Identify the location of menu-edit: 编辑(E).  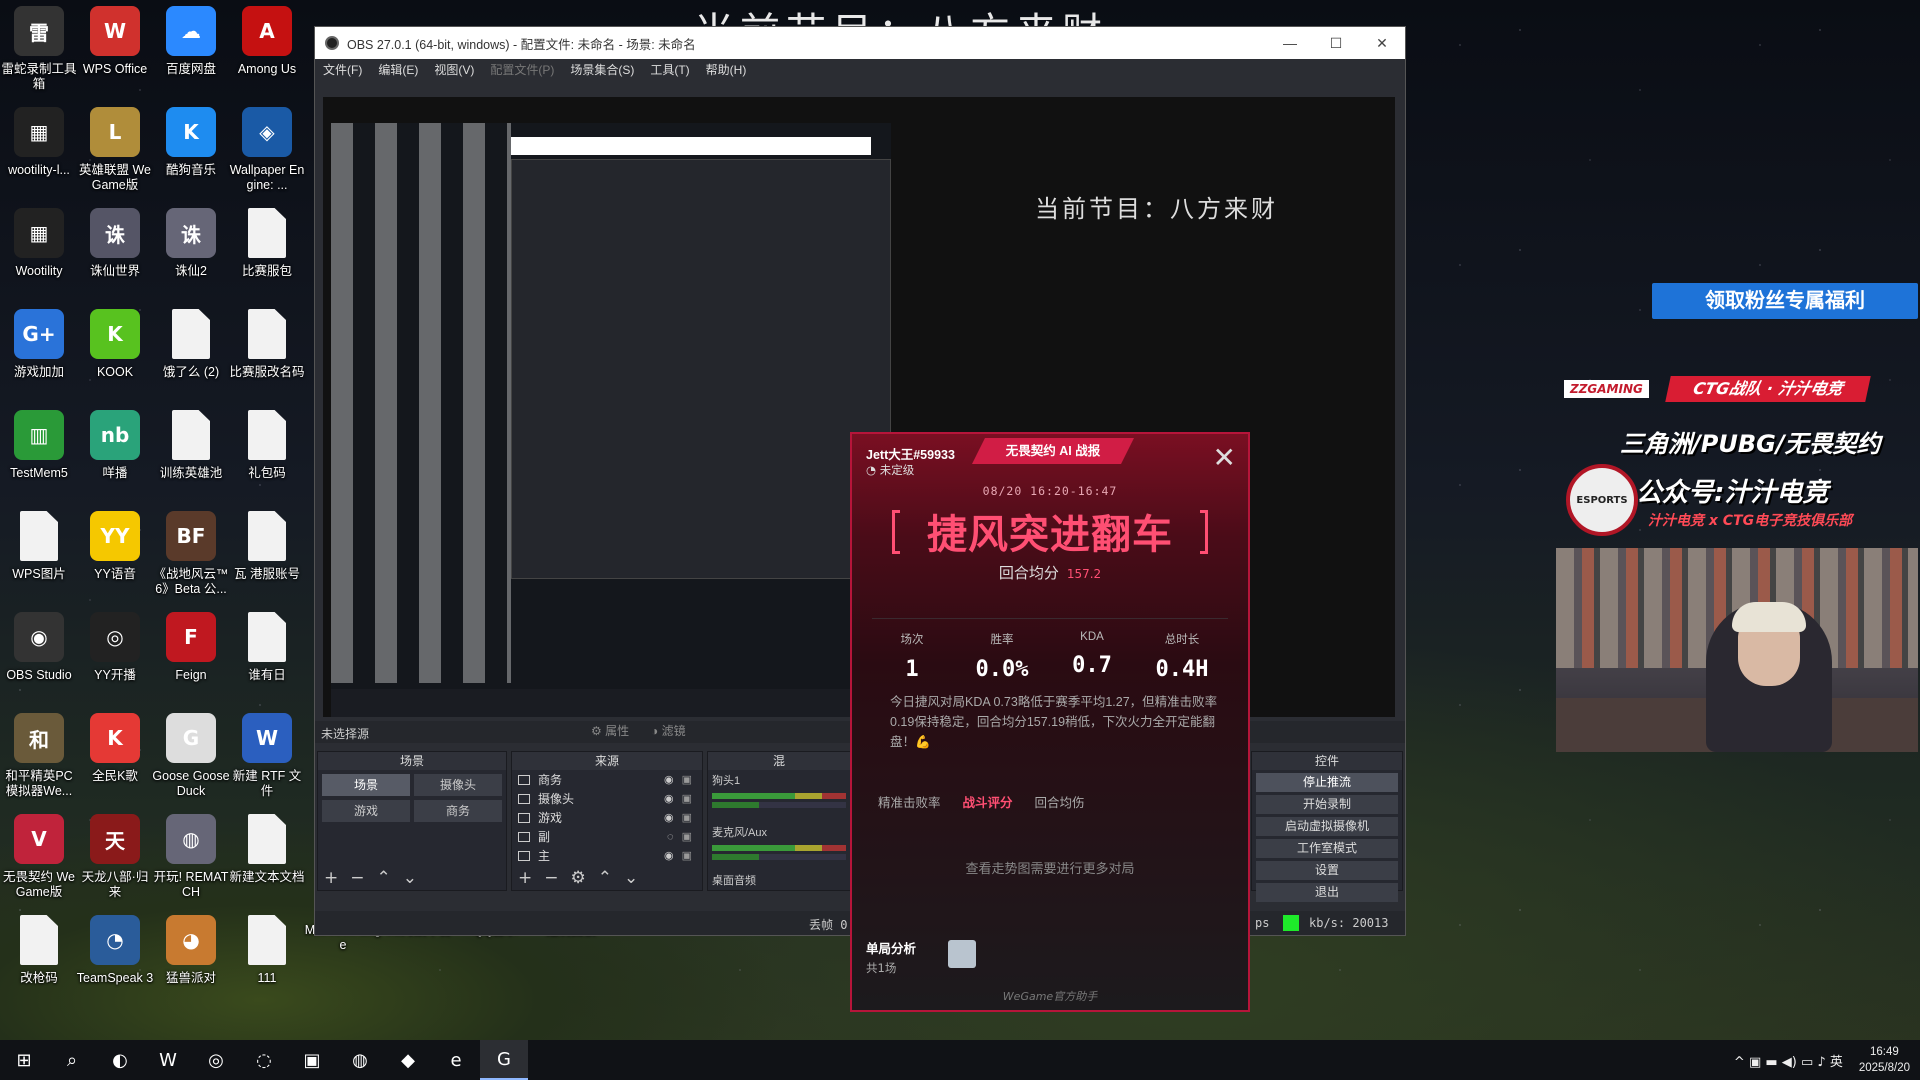
(398, 69).